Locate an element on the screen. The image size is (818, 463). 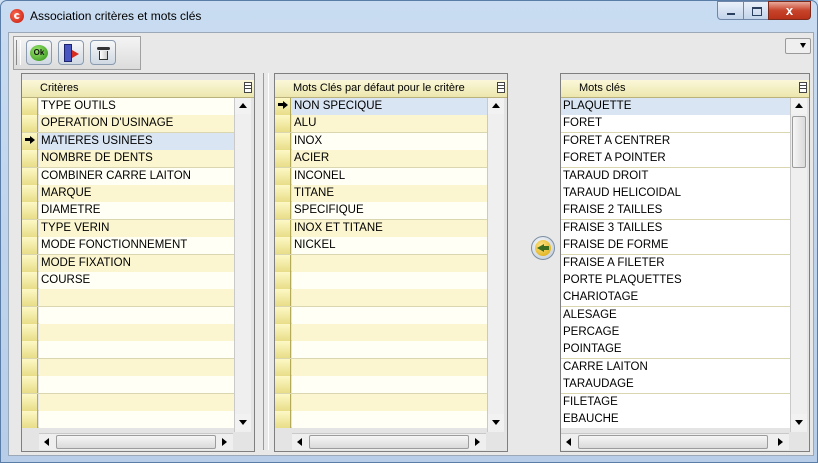
table-row: PLAQUETTE is located at coordinates (675, 107).